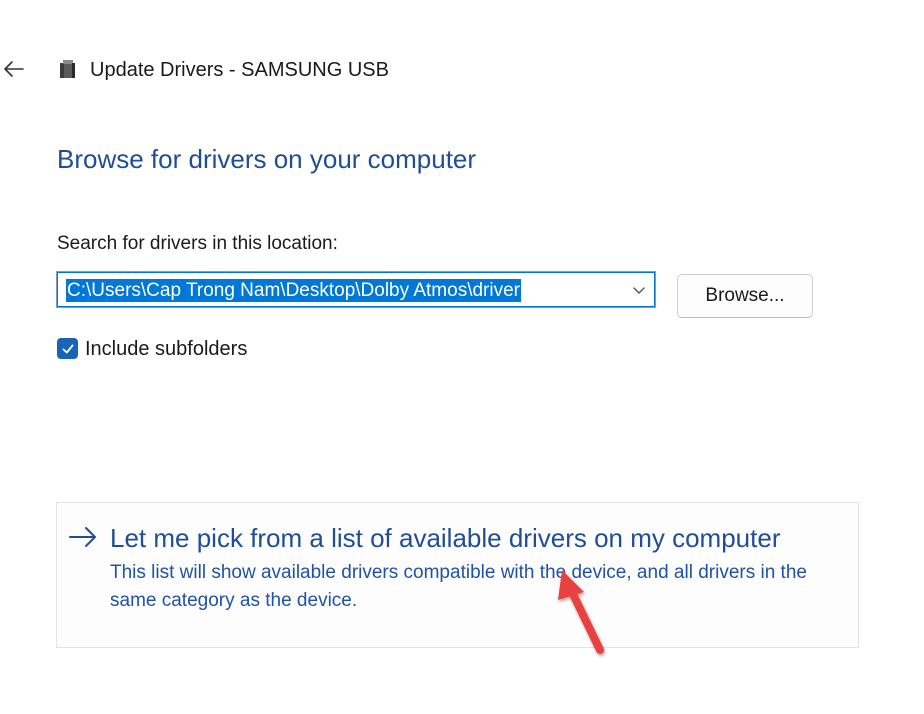  I want to click on usb-device-icon, so click(67, 69).